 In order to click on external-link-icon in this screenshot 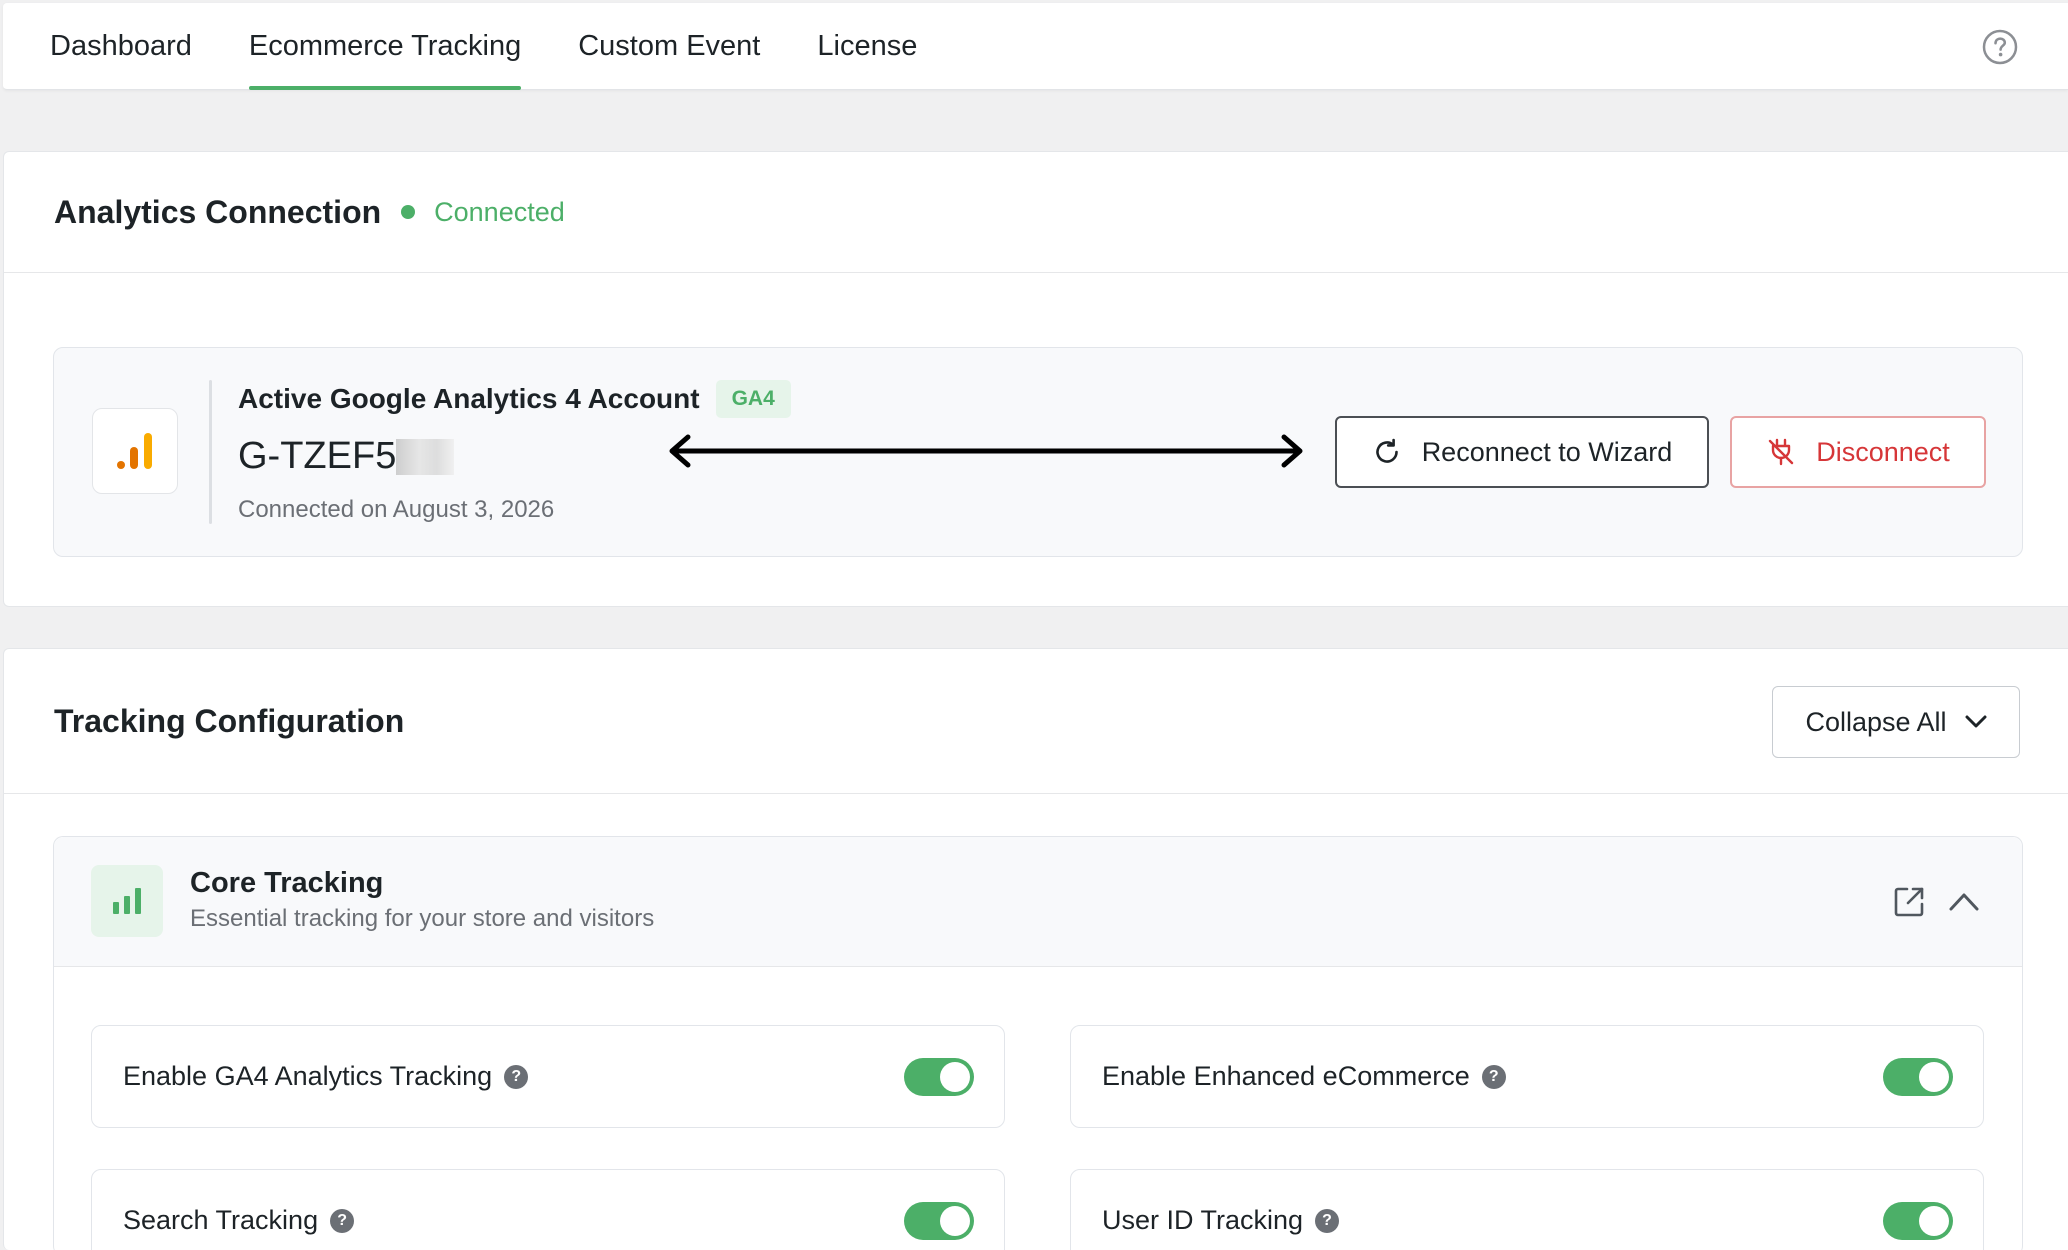, I will do `click(1909, 902)`.